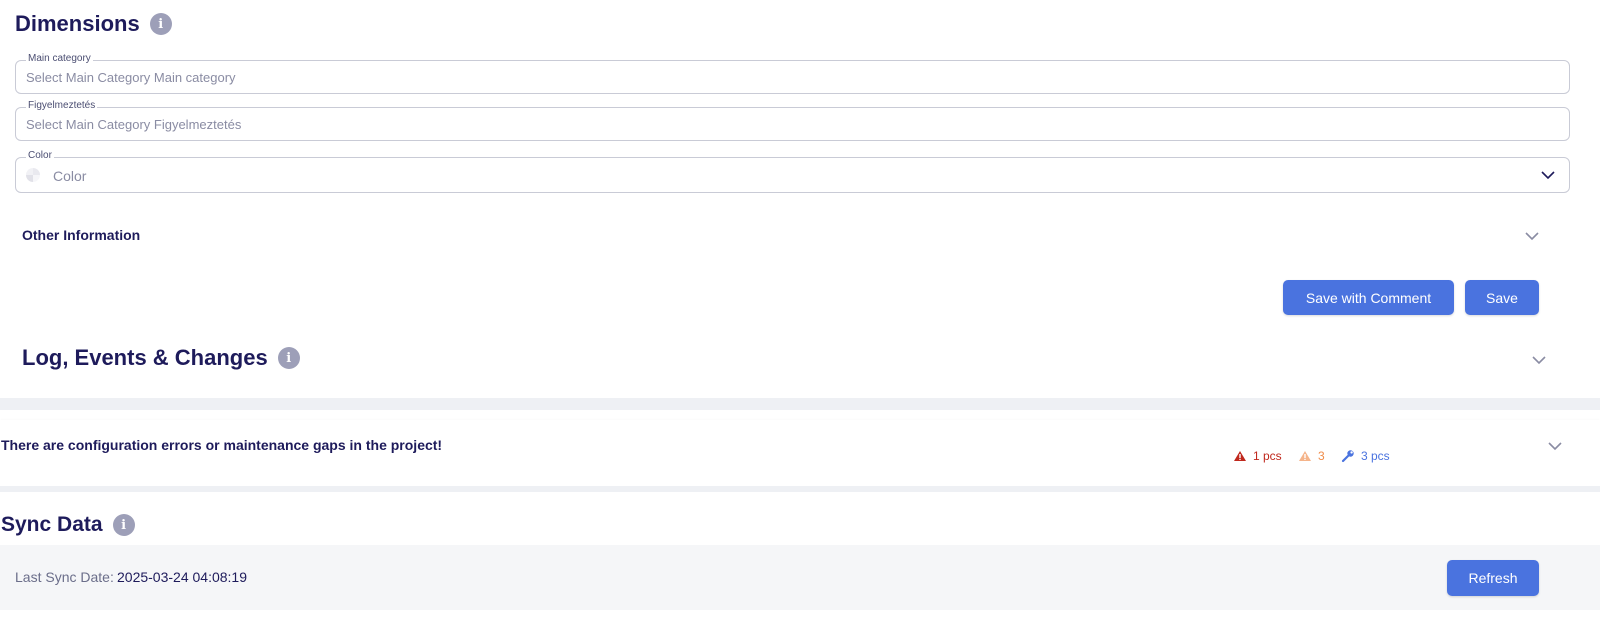 Image resolution: width=1600 pixels, height=623 pixels. What do you see at coordinates (1240, 456) in the screenshot?
I see `error-triangle-icon` at bounding box center [1240, 456].